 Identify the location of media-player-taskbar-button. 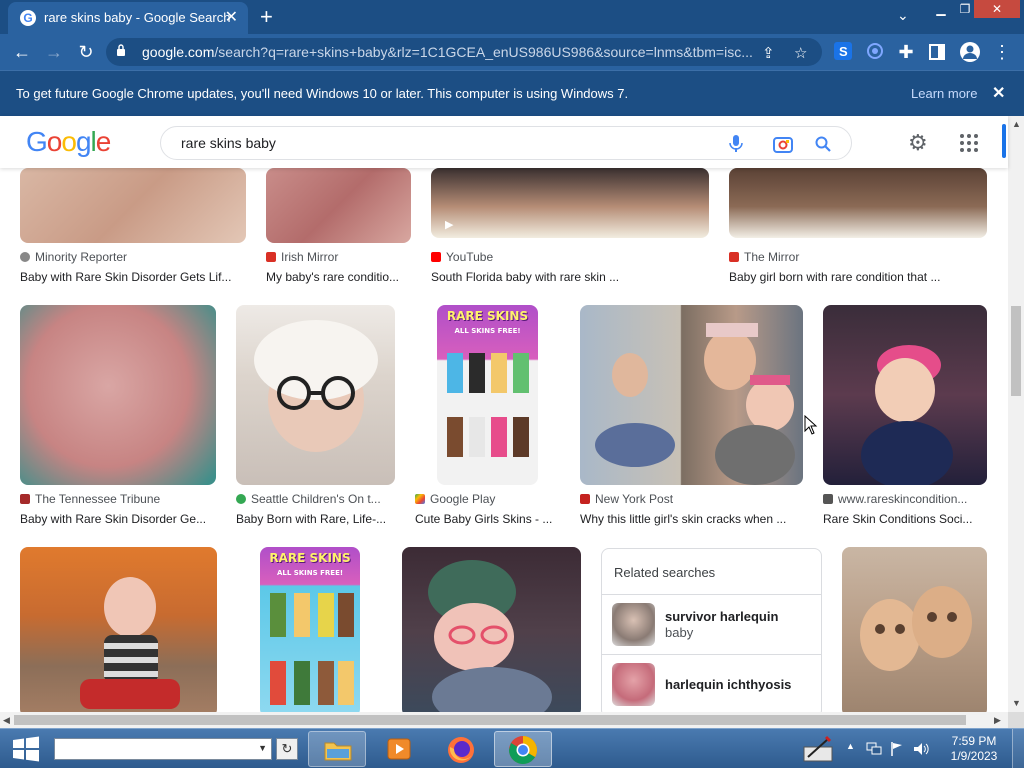
(399, 749).